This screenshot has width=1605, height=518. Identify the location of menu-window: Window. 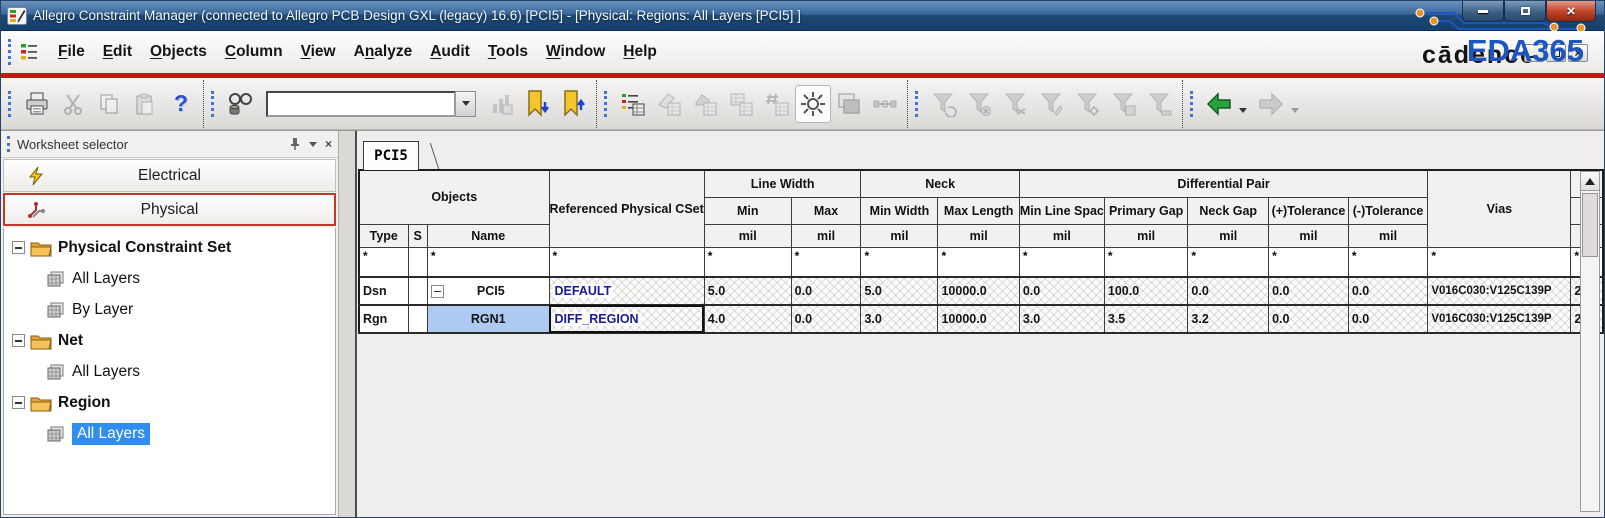
(575, 52).